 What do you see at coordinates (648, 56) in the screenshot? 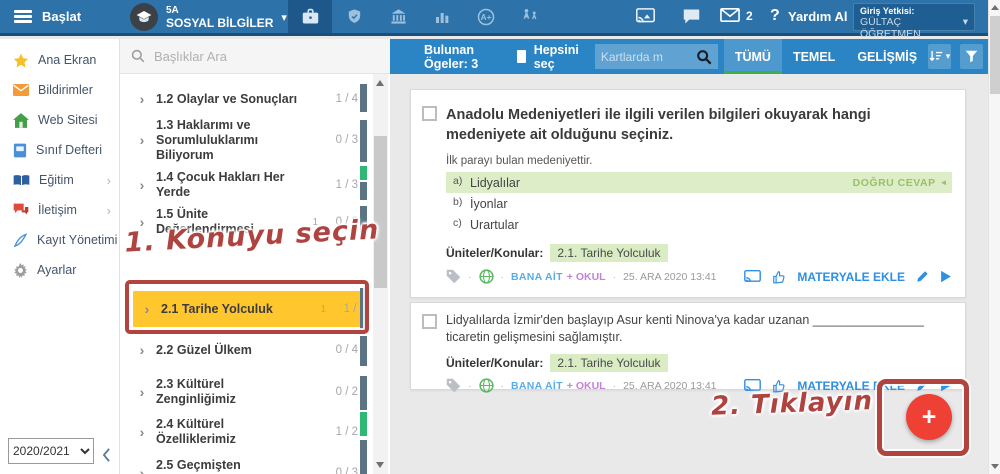
I see `cards-search-input` at bounding box center [648, 56].